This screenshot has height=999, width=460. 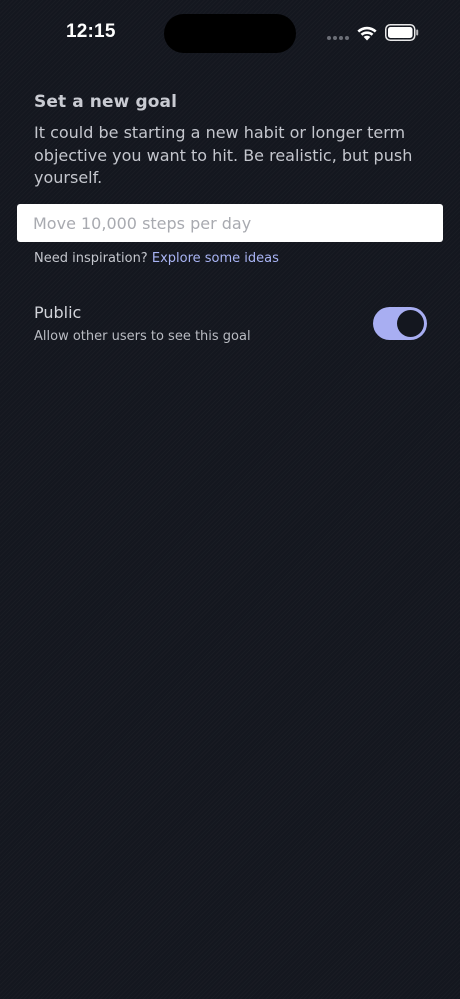 I want to click on battery-icon, so click(x=402, y=32).